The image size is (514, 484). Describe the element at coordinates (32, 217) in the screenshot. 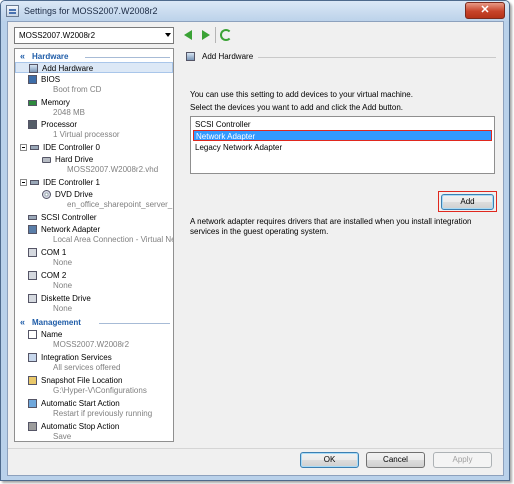

I see `scsi-controller-icon` at that location.